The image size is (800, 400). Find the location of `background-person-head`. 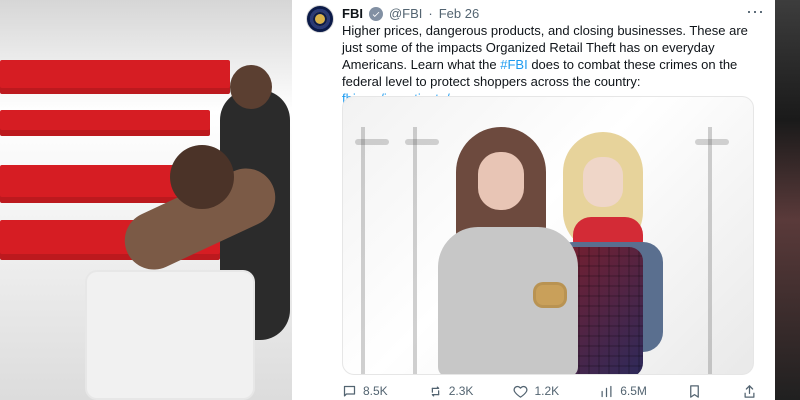

background-person-head is located at coordinates (251, 87).